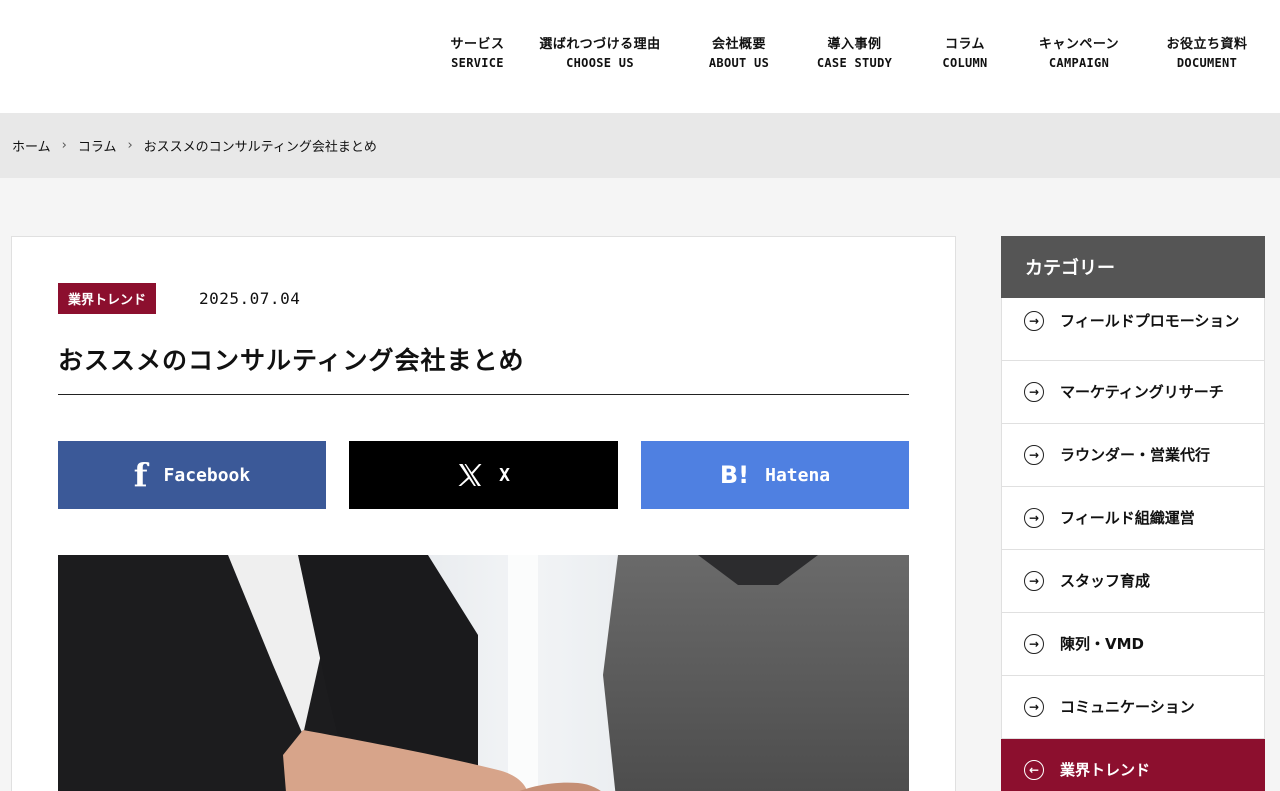  I want to click on x-logo-icon, so click(470, 475).